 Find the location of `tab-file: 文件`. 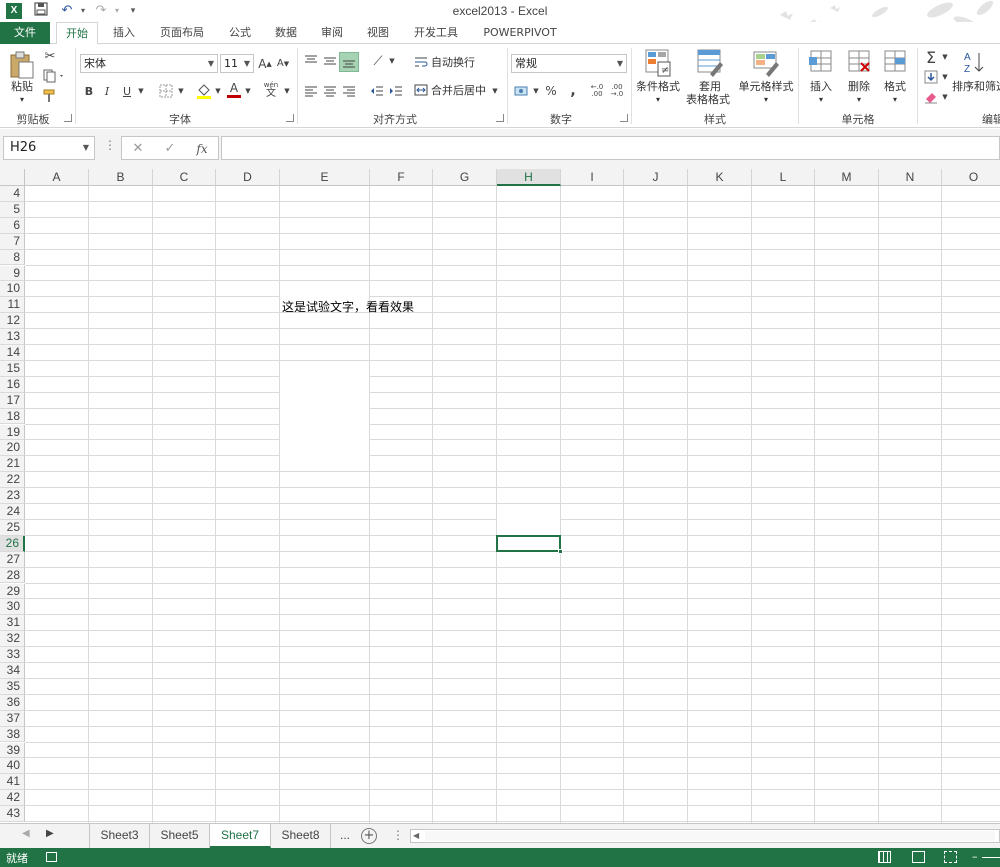

tab-file: 文件 is located at coordinates (25, 33).